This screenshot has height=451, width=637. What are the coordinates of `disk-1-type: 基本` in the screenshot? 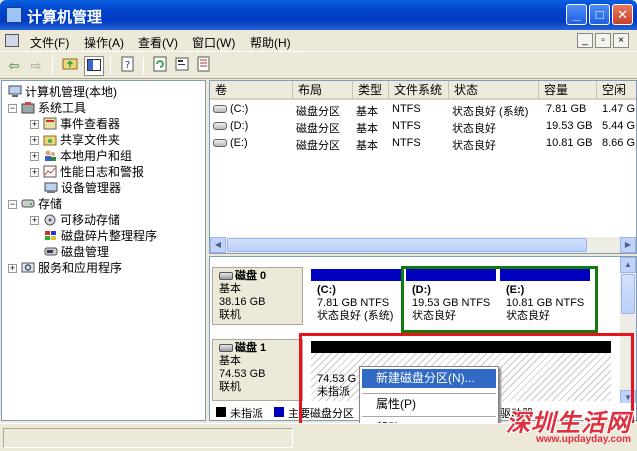 It's located at (230, 361).